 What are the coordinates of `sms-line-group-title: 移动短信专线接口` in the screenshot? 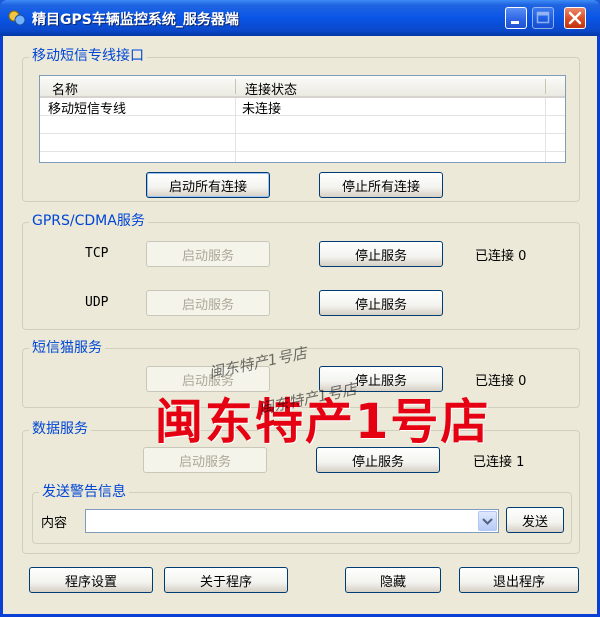 It's located at (88, 55).